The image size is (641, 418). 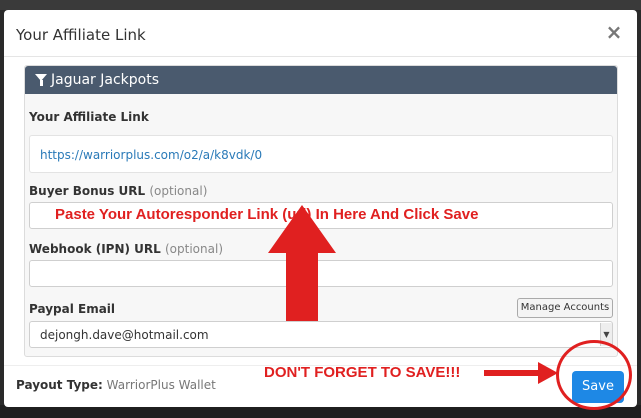 What do you see at coordinates (194, 249) in the screenshot?
I see `webhook-optional: (optional)` at bounding box center [194, 249].